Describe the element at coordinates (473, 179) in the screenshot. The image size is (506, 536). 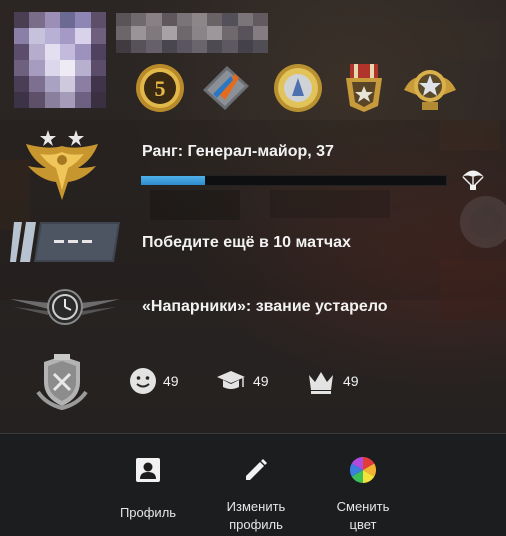
I see `parachute-icon` at that location.